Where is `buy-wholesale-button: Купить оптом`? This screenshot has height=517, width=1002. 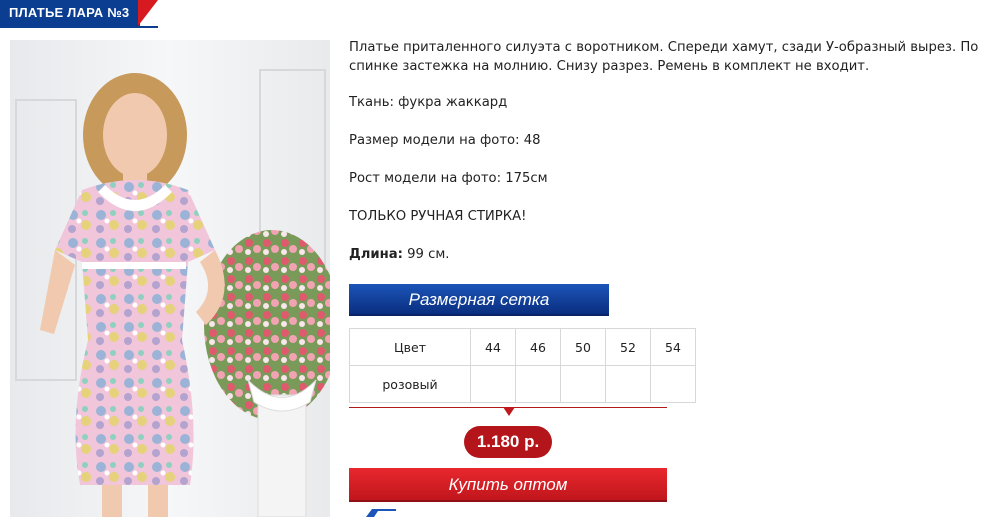
buy-wholesale-button: Купить оптом is located at coordinates (508, 485).